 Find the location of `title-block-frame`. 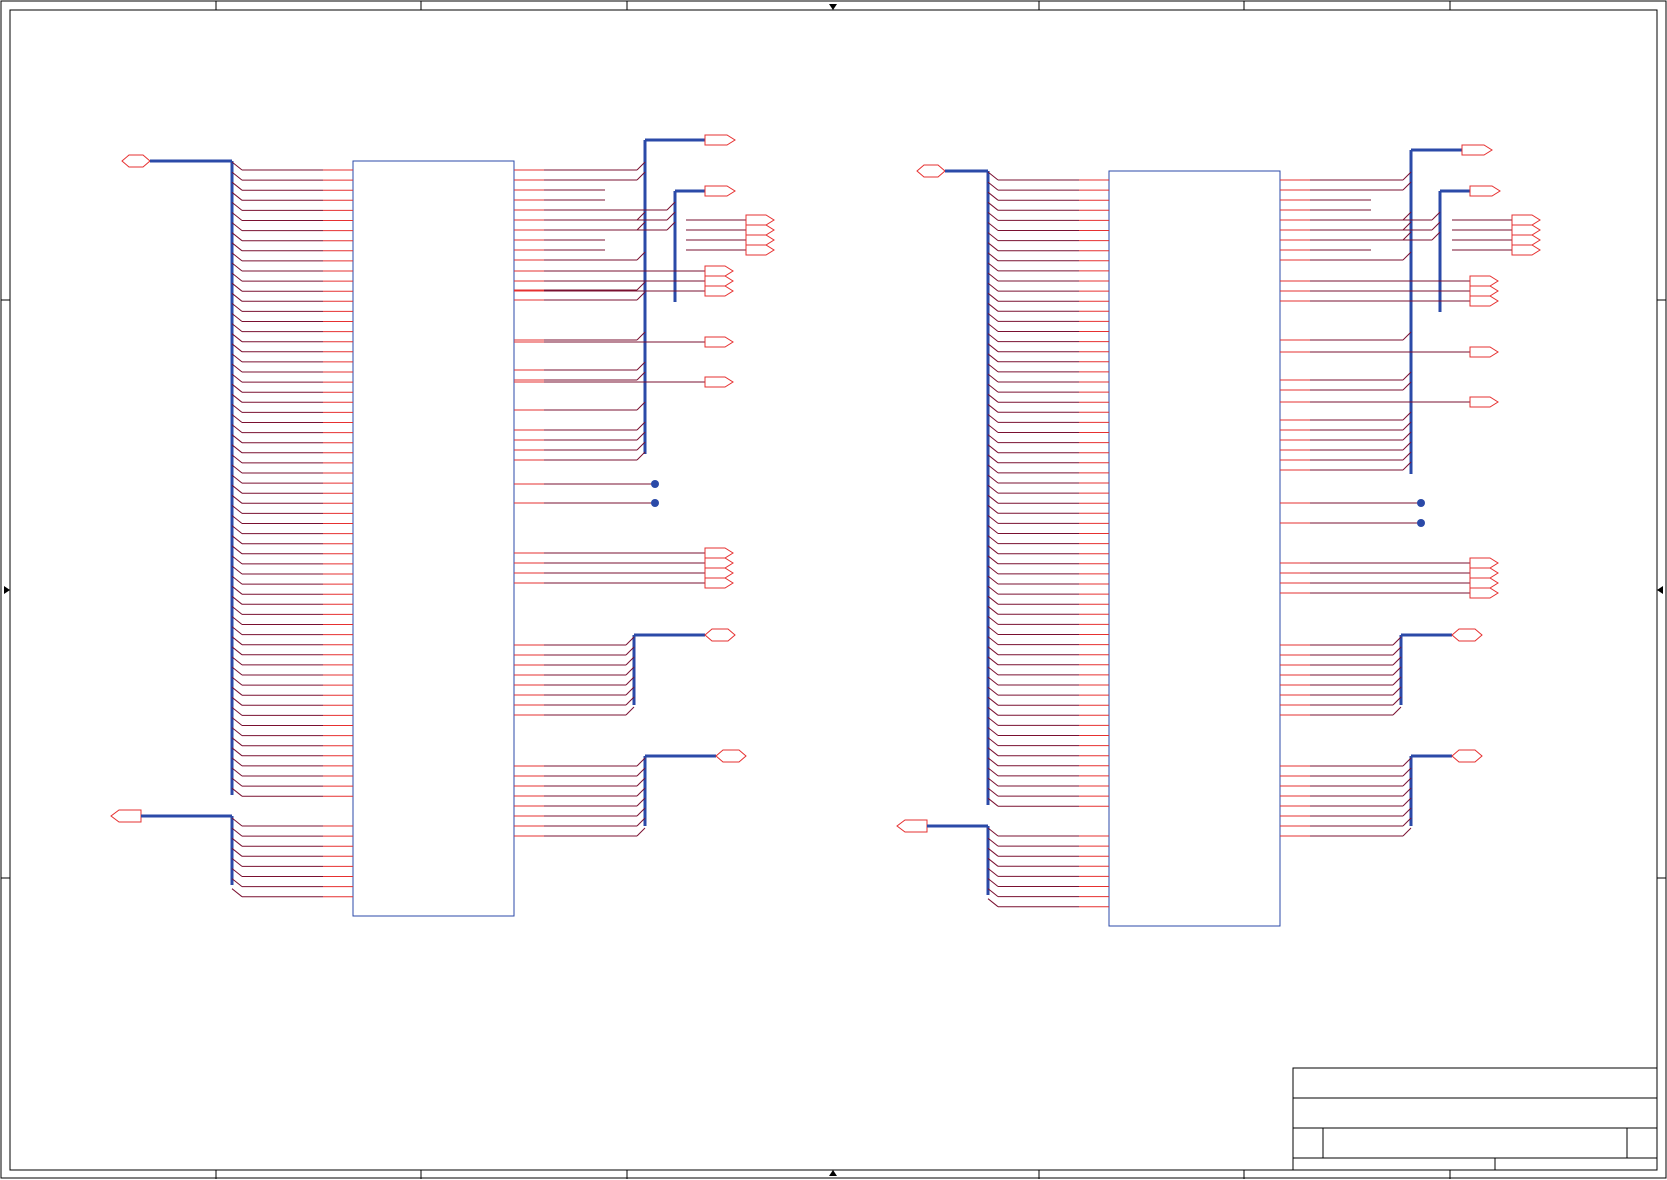

title-block-frame is located at coordinates (1475, 1119).